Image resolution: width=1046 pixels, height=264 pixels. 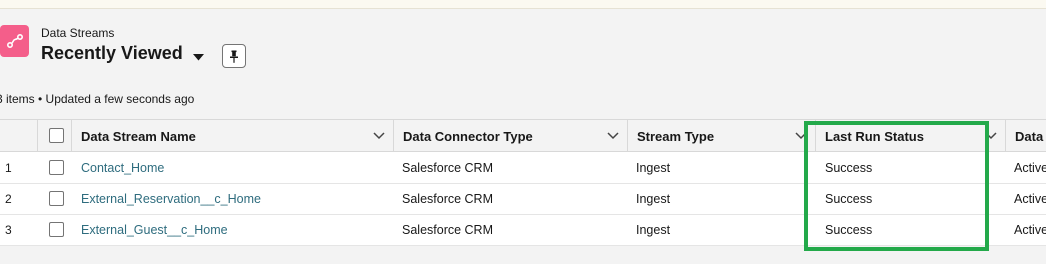 What do you see at coordinates (874, 136) in the screenshot?
I see `column-label: Last Run Status` at bounding box center [874, 136].